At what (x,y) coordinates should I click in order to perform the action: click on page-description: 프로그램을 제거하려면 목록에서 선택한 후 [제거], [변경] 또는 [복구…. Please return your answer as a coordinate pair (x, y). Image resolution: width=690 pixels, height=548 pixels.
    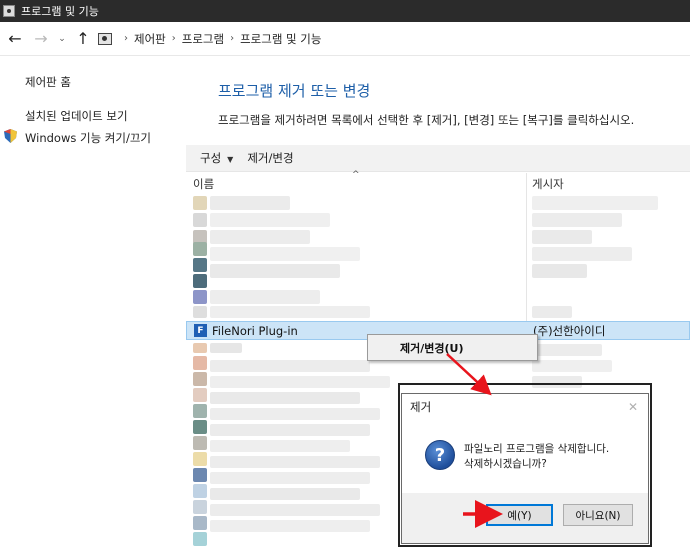
    Looking at the image, I should click on (426, 120).